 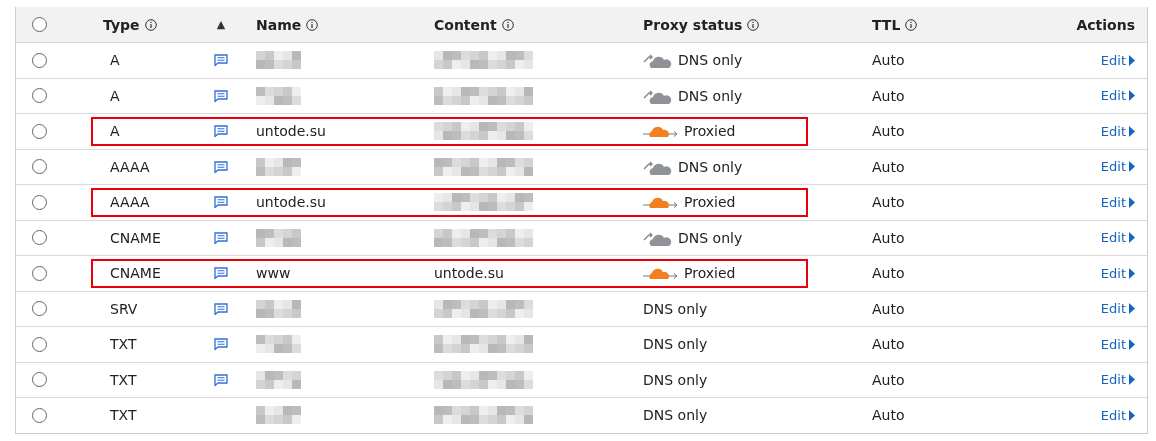 I want to click on record-name: www, so click(x=273, y=273).